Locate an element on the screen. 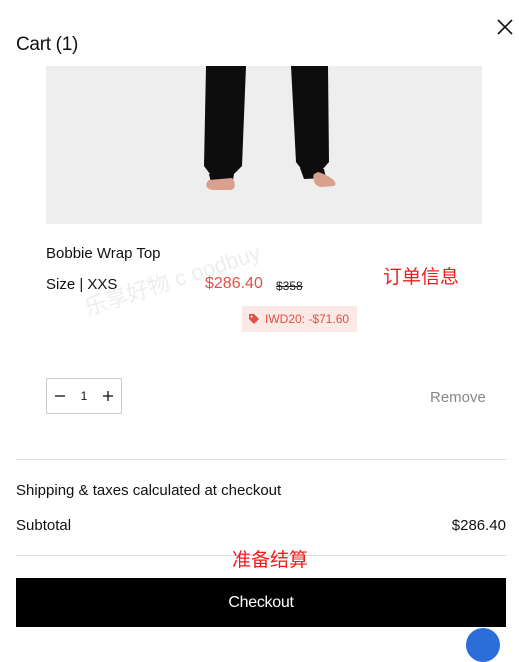 The width and height of the screenshot is (519, 662). plus-icon is located at coordinates (108, 396).